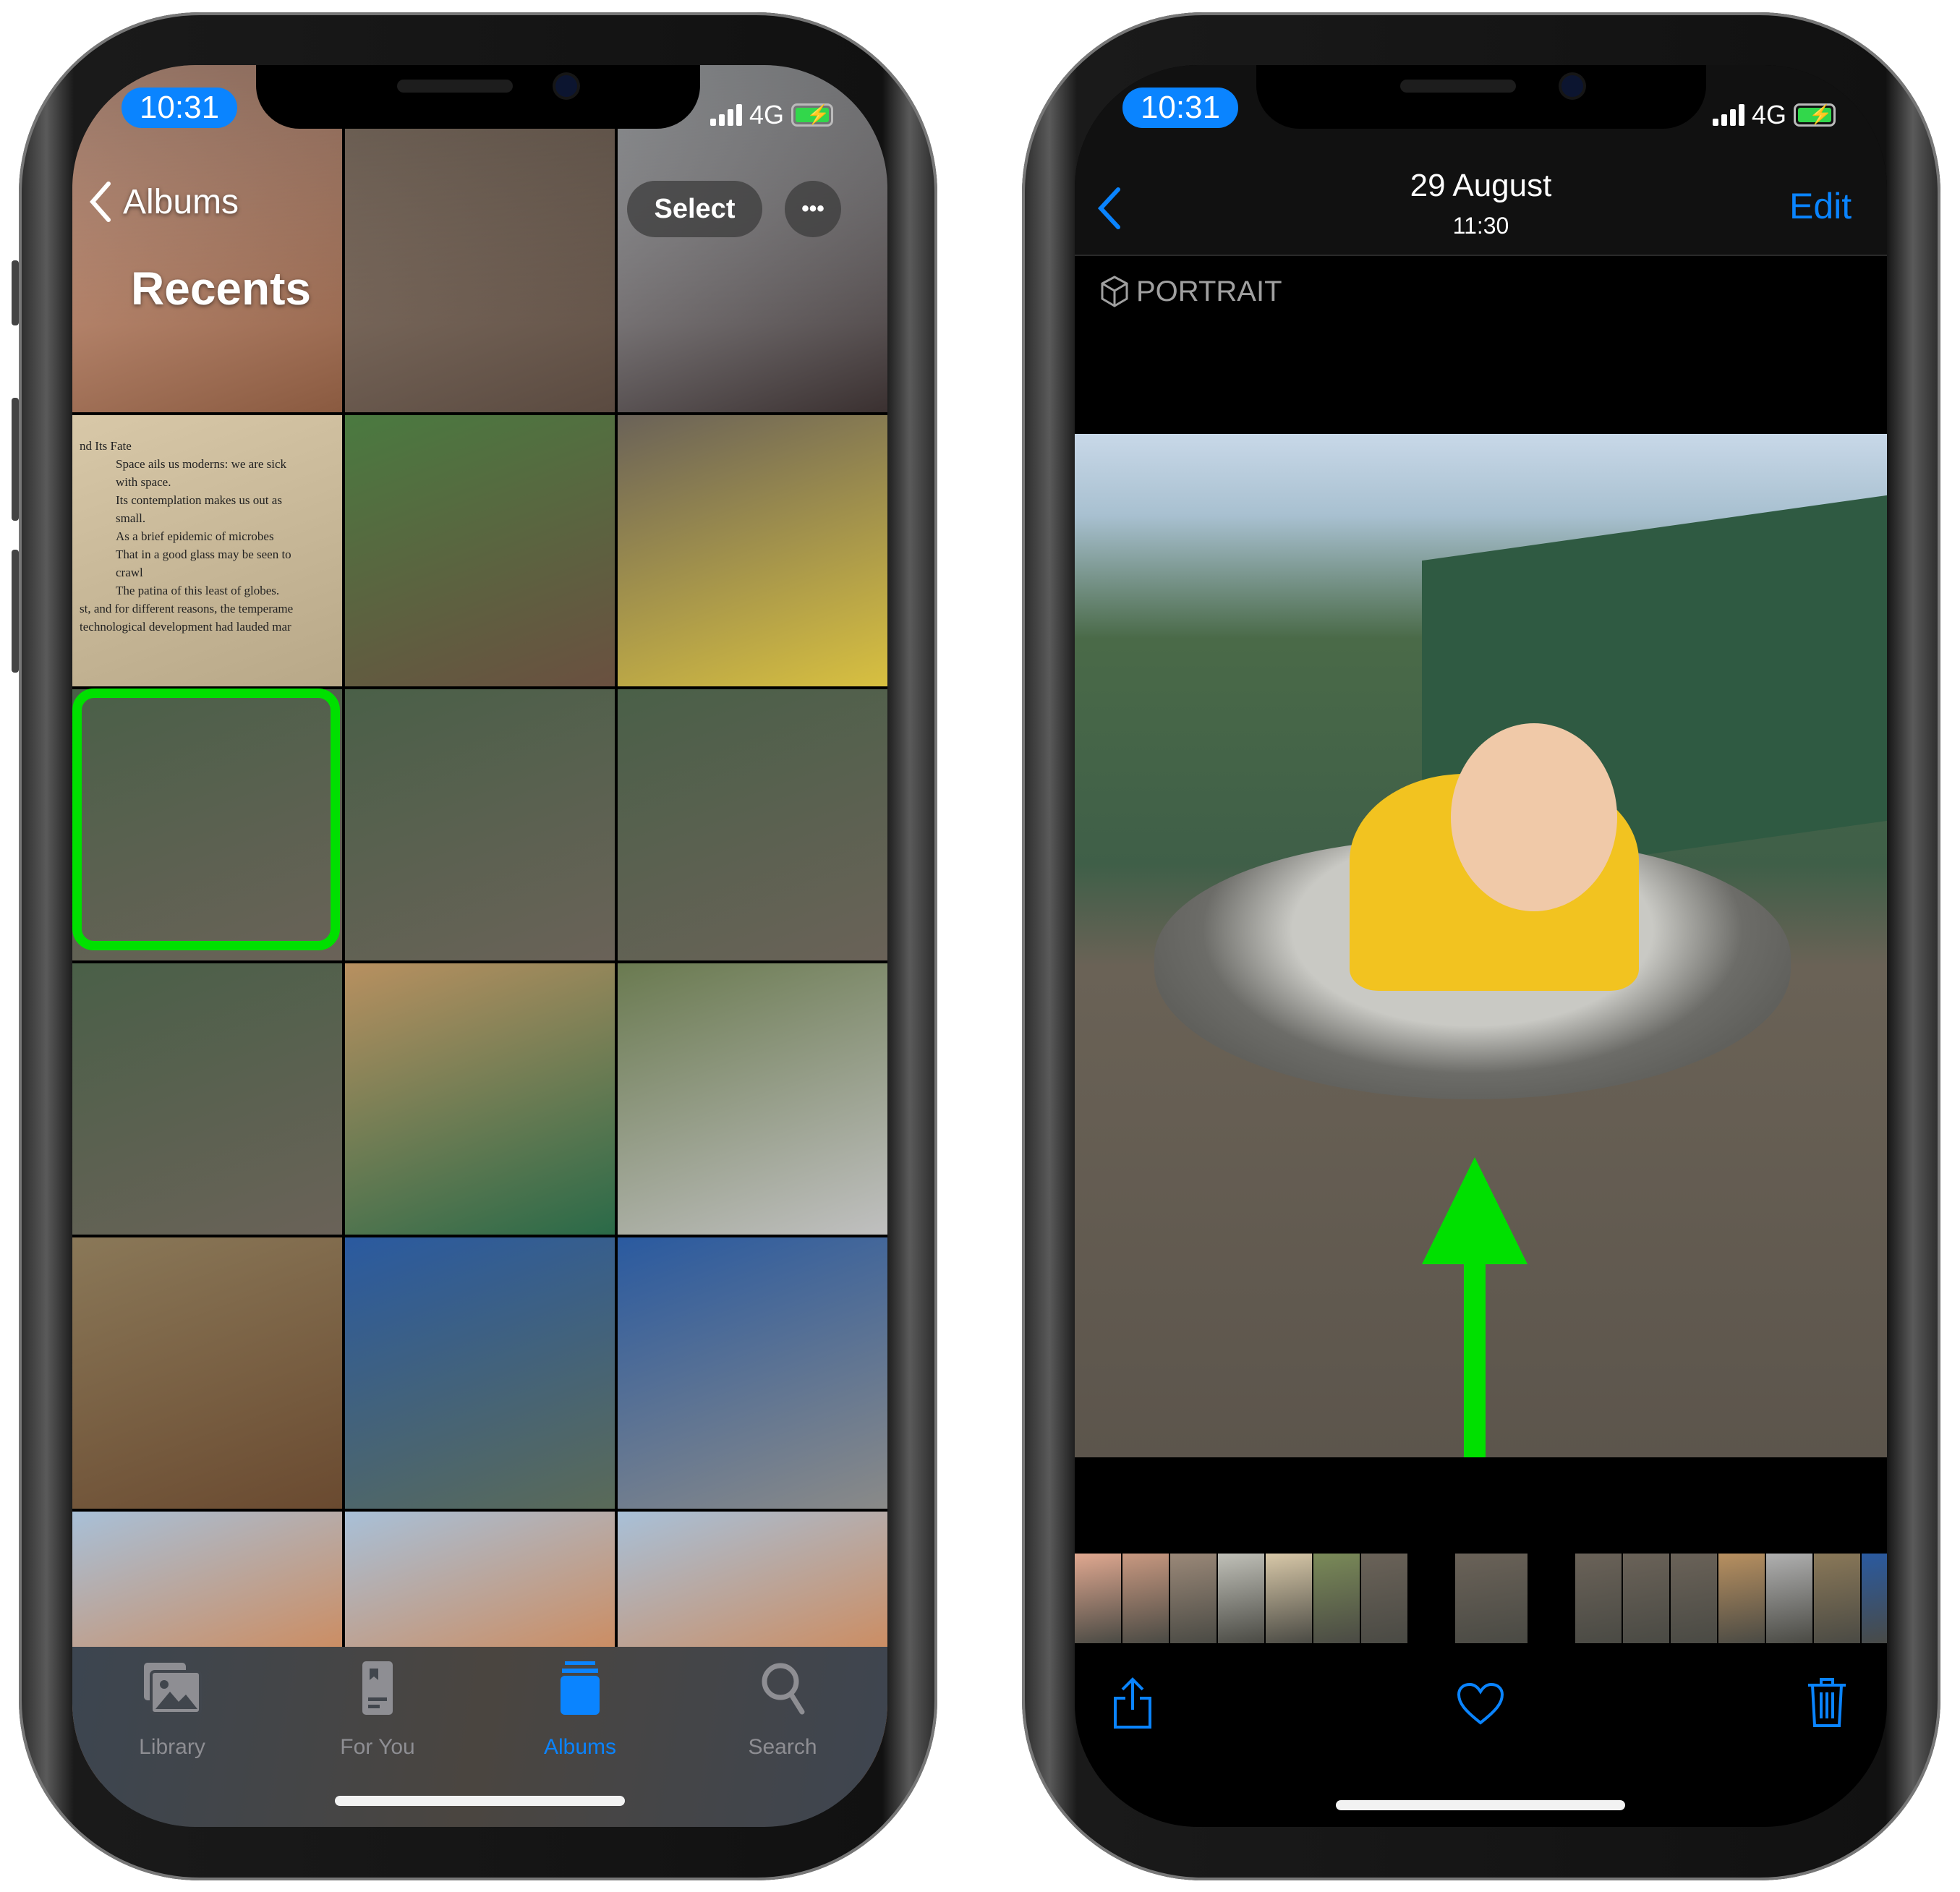 The width and height of the screenshot is (1960, 1892). I want to click on tab-for-you: For You, so click(377, 1710).